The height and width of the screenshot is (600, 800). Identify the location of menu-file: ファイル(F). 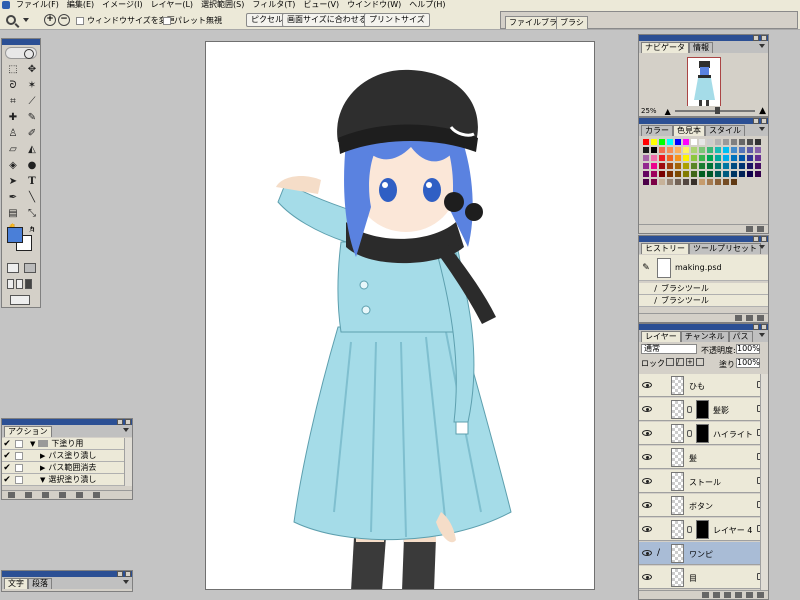
(37, 5).